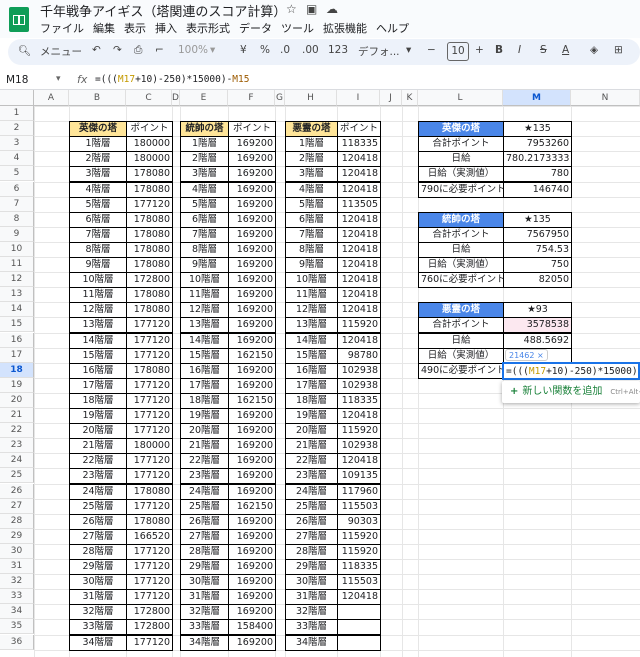 The image size is (640, 657). Describe the element at coordinates (17, 627) in the screenshot. I see `row-header: 35` at that location.